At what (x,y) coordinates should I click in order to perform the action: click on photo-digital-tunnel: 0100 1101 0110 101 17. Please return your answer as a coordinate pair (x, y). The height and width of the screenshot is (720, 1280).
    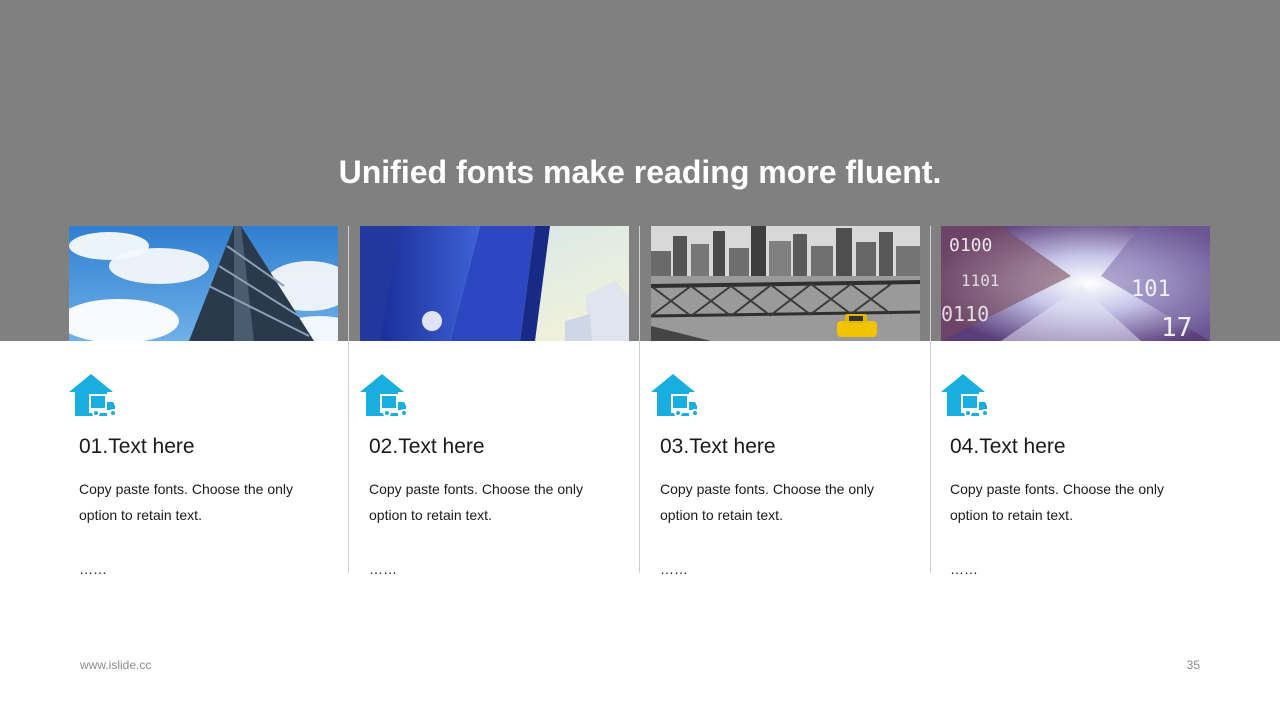
    Looking at the image, I should click on (1075, 283).